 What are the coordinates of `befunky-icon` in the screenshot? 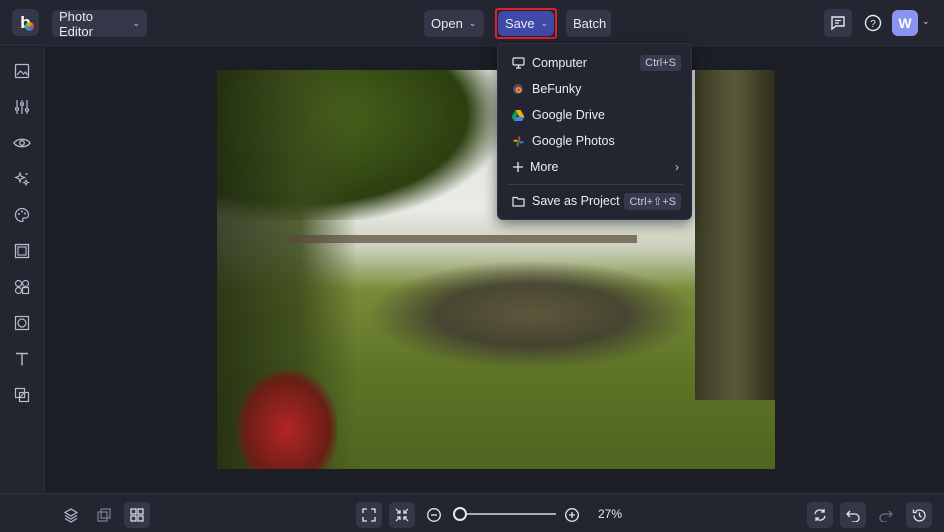 It's located at (518, 89).